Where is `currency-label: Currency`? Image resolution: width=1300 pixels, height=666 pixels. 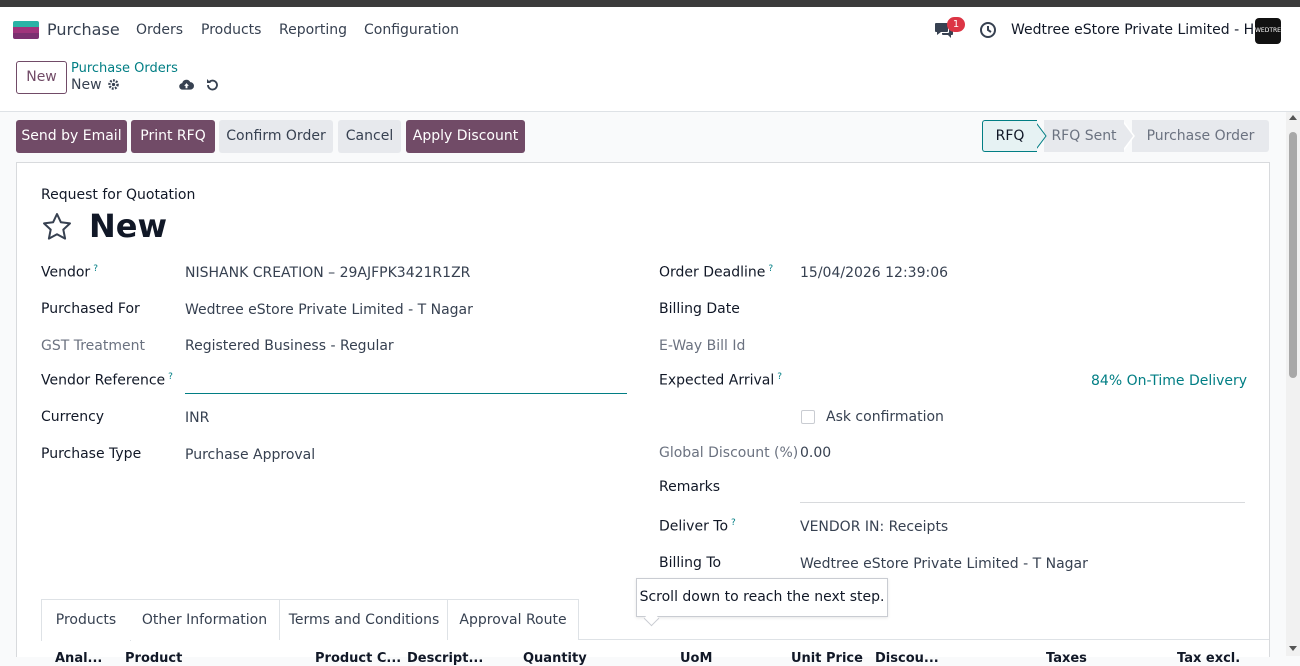 currency-label: Currency is located at coordinates (73, 417).